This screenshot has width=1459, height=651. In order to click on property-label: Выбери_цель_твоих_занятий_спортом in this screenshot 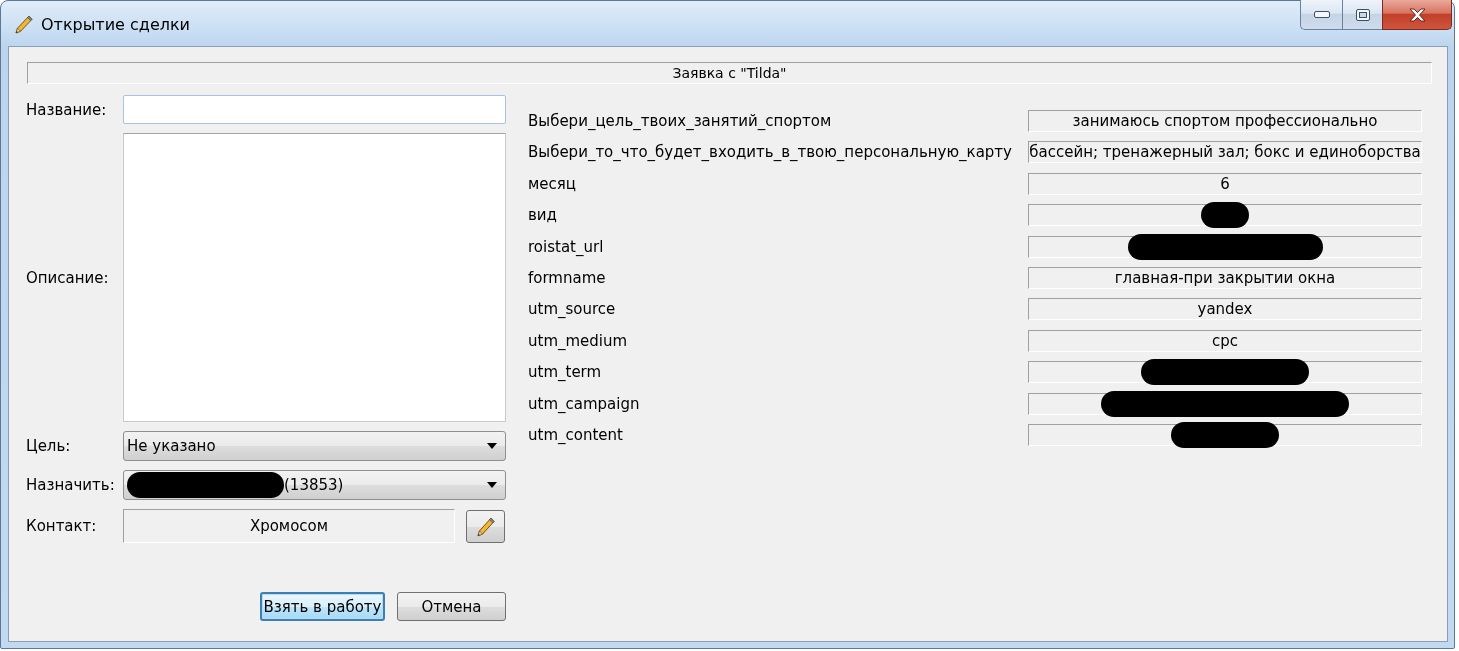, I will do `click(680, 121)`.